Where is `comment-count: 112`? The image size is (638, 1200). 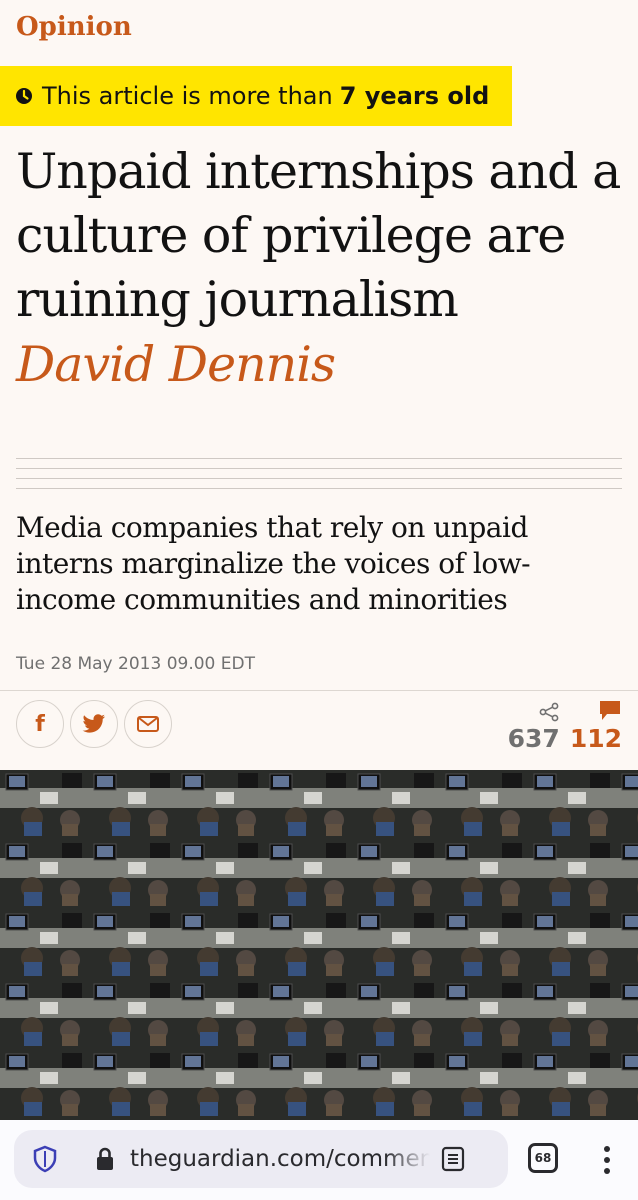 comment-count: 112 is located at coordinates (596, 726).